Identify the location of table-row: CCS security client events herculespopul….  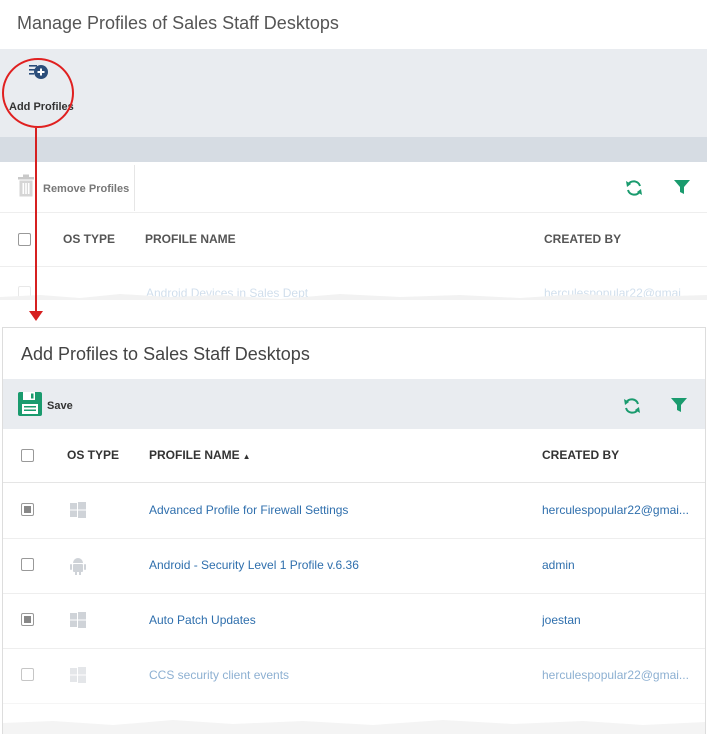
(354, 676).